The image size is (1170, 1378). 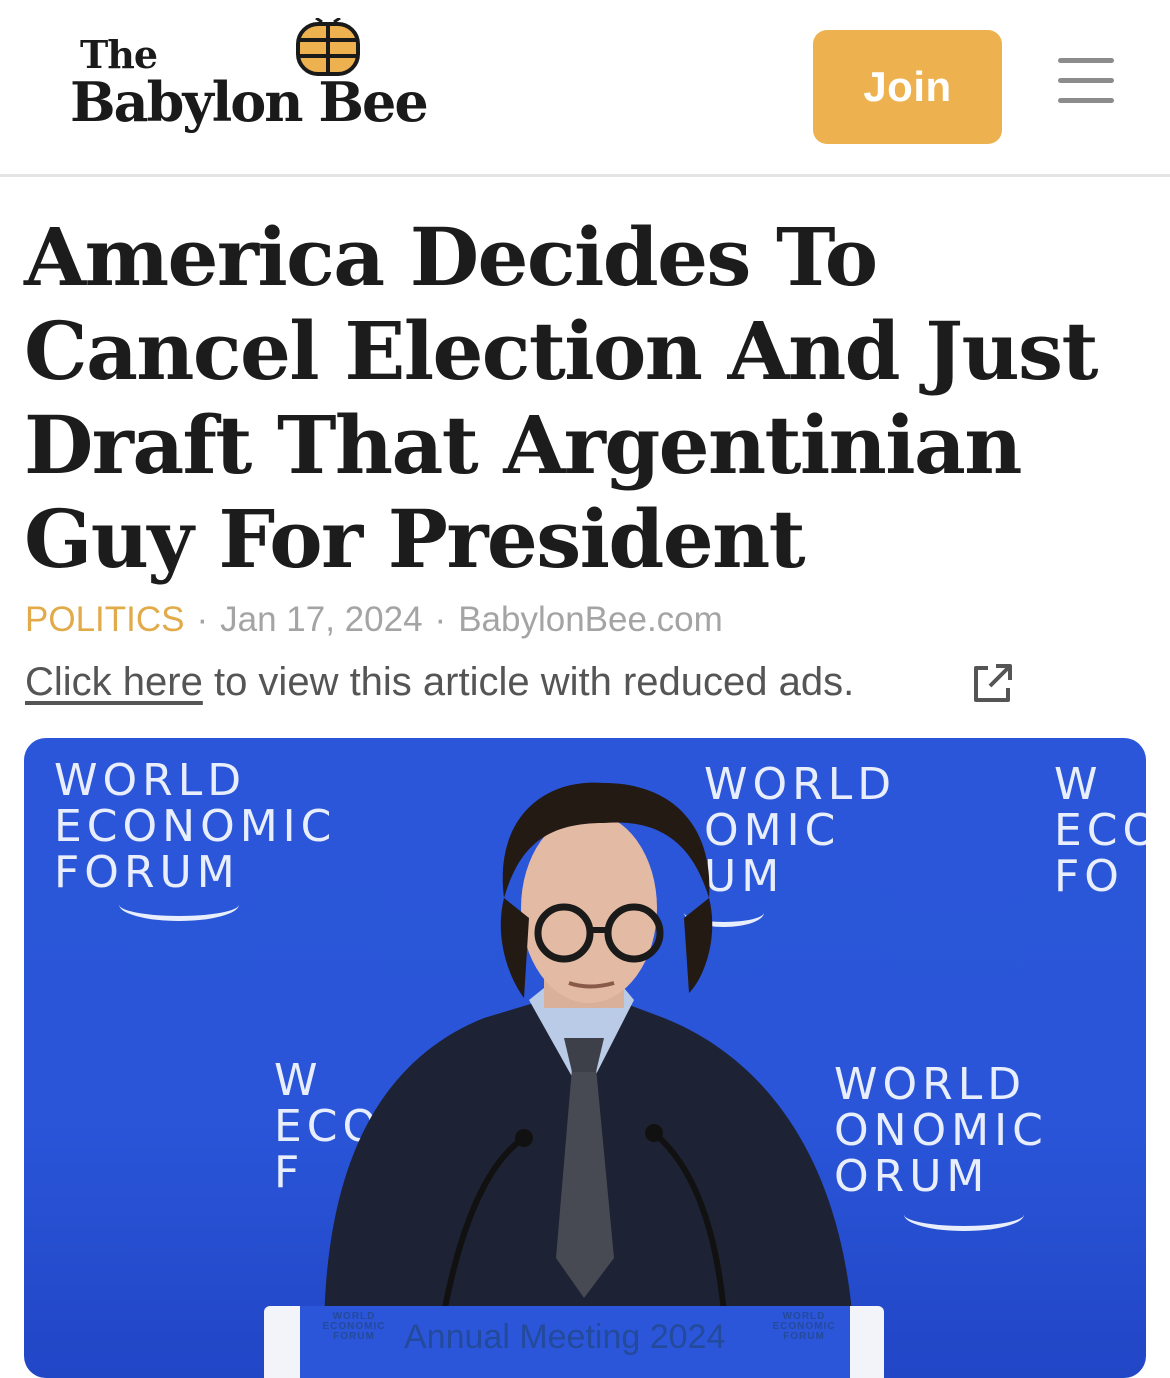 What do you see at coordinates (1086, 81) in the screenshot?
I see `hamburger-menu-icon` at bounding box center [1086, 81].